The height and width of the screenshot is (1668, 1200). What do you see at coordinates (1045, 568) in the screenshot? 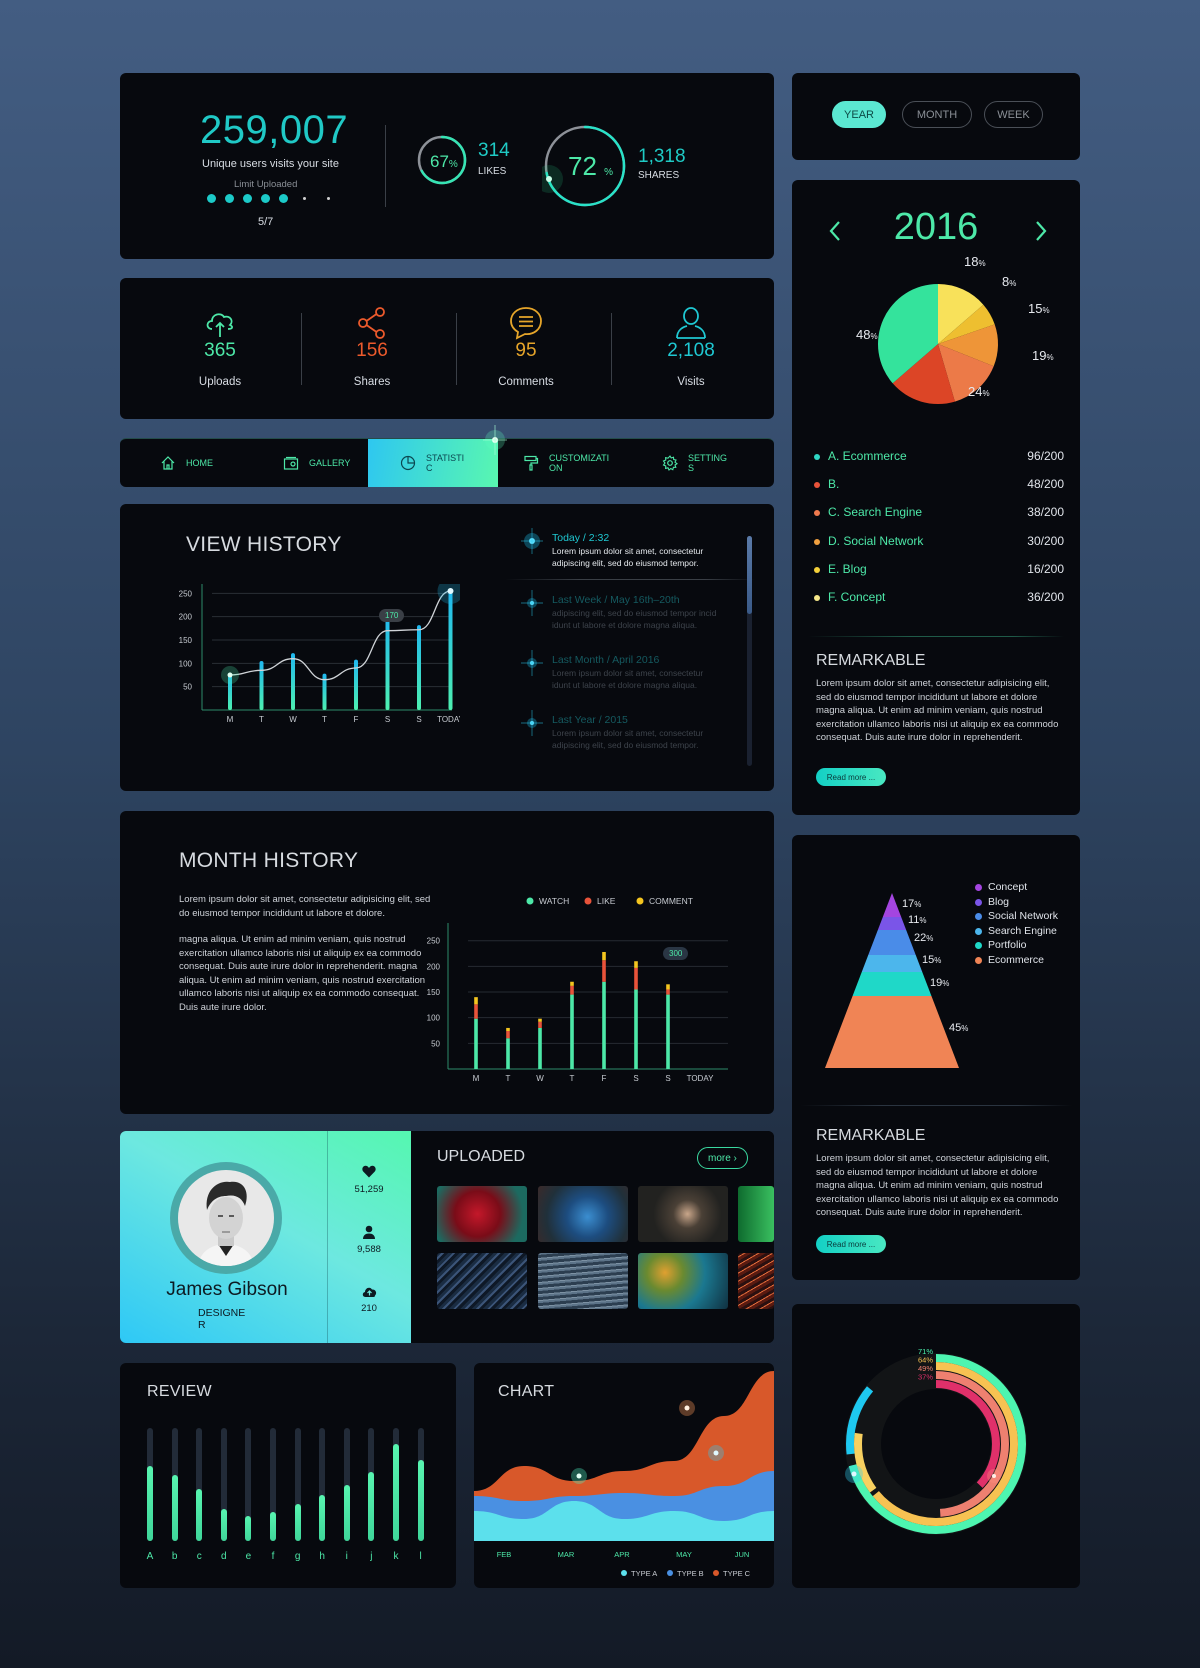
I see `legend-value: 16/200` at bounding box center [1045, 568].